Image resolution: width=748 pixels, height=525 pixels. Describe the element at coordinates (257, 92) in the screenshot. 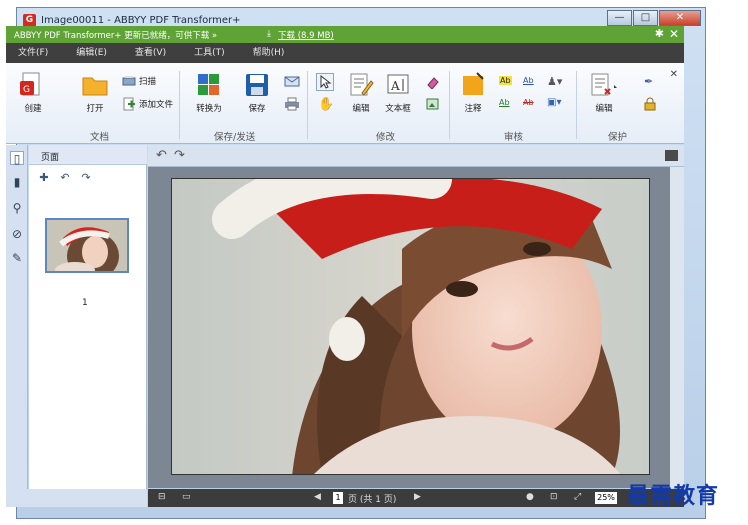

I see `save-button: 保存` at that location.